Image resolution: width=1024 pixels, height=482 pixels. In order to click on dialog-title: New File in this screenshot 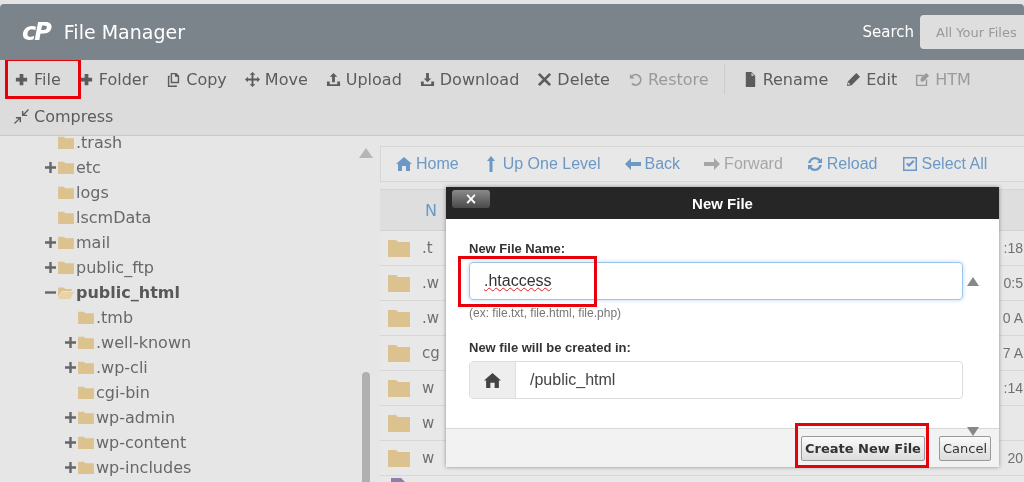, I will do `click(722, 203)`.